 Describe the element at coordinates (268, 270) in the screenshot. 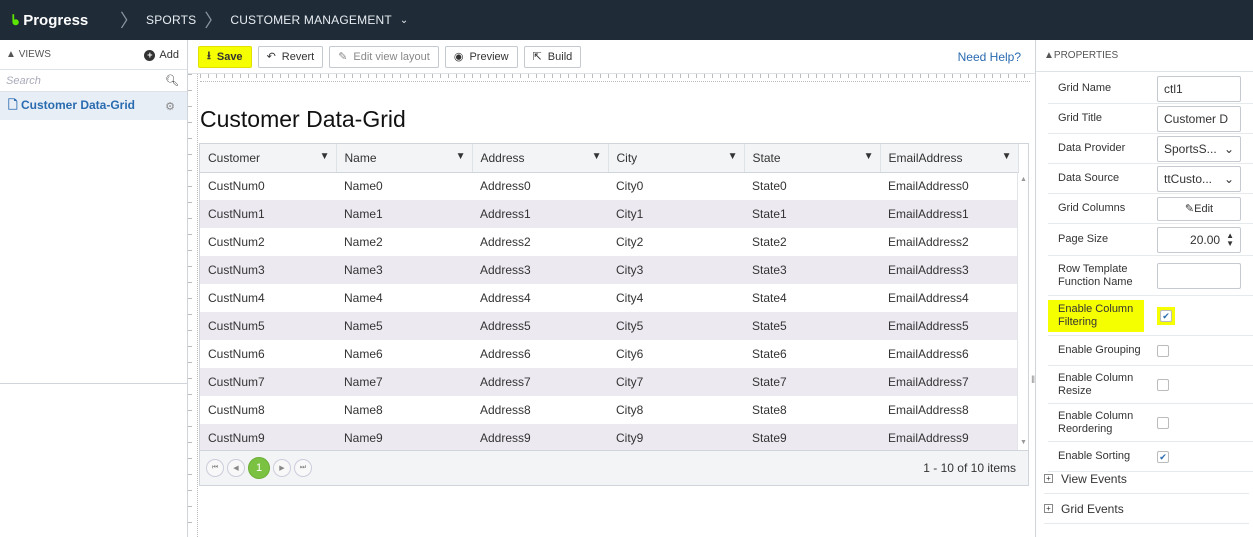

I see `table-cell: CustNum3` at that location.